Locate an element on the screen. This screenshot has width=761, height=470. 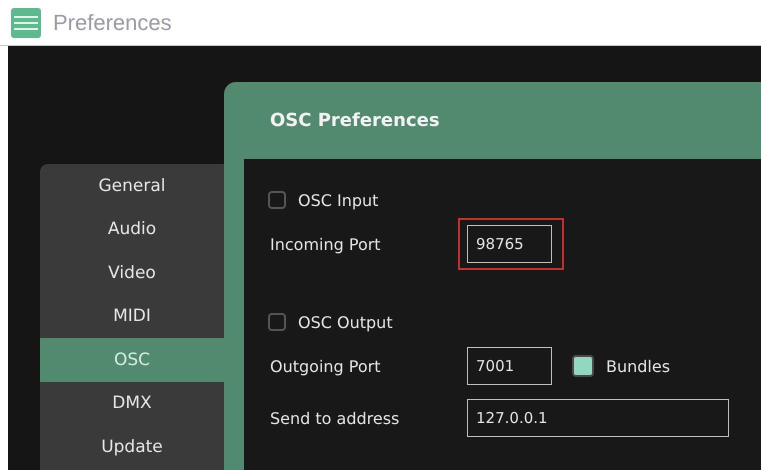
sidebar-item: General is located at coordinates (132, 186).